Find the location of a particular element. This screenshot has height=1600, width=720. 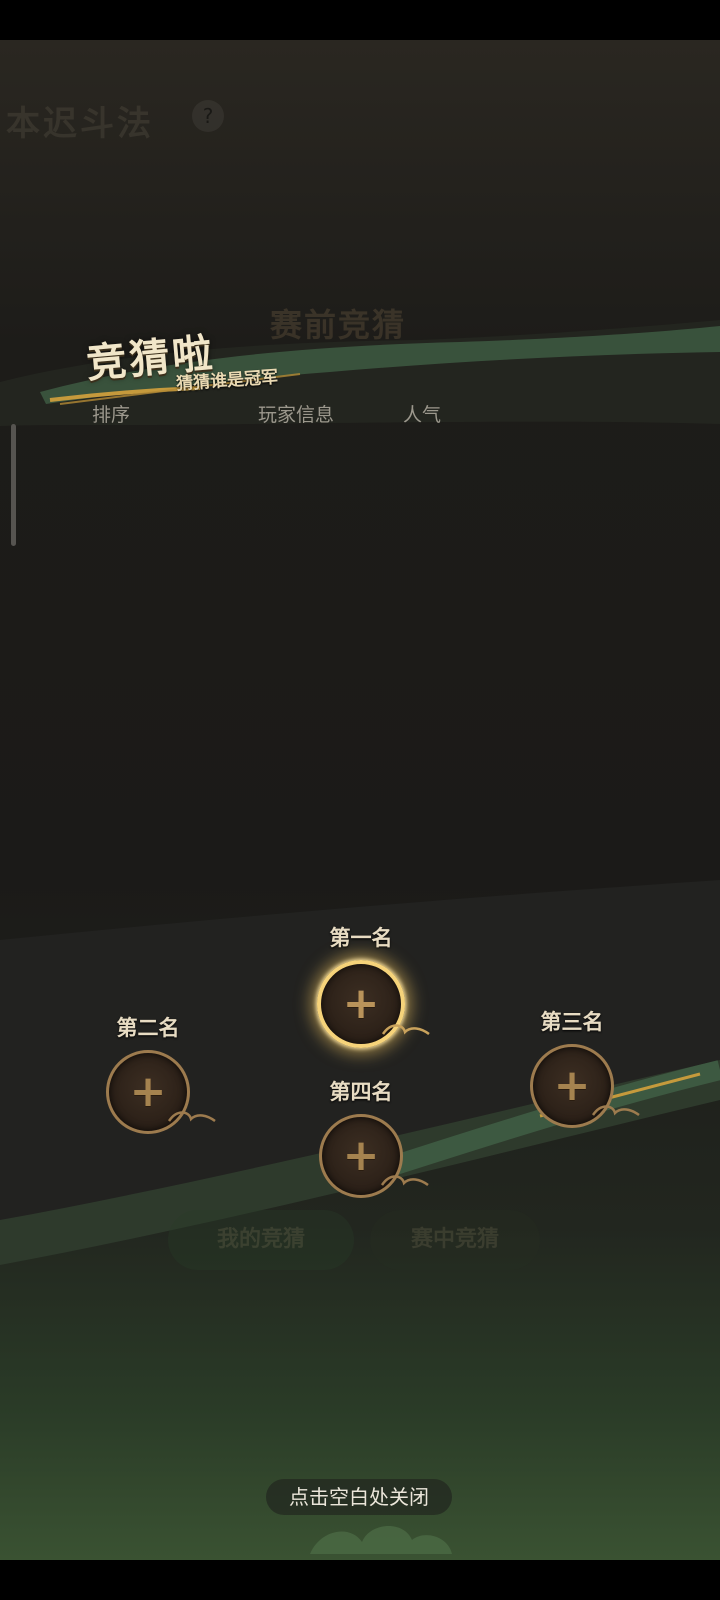

rank-3-slot: 第三名 + is located at coordinates (582, 1067).